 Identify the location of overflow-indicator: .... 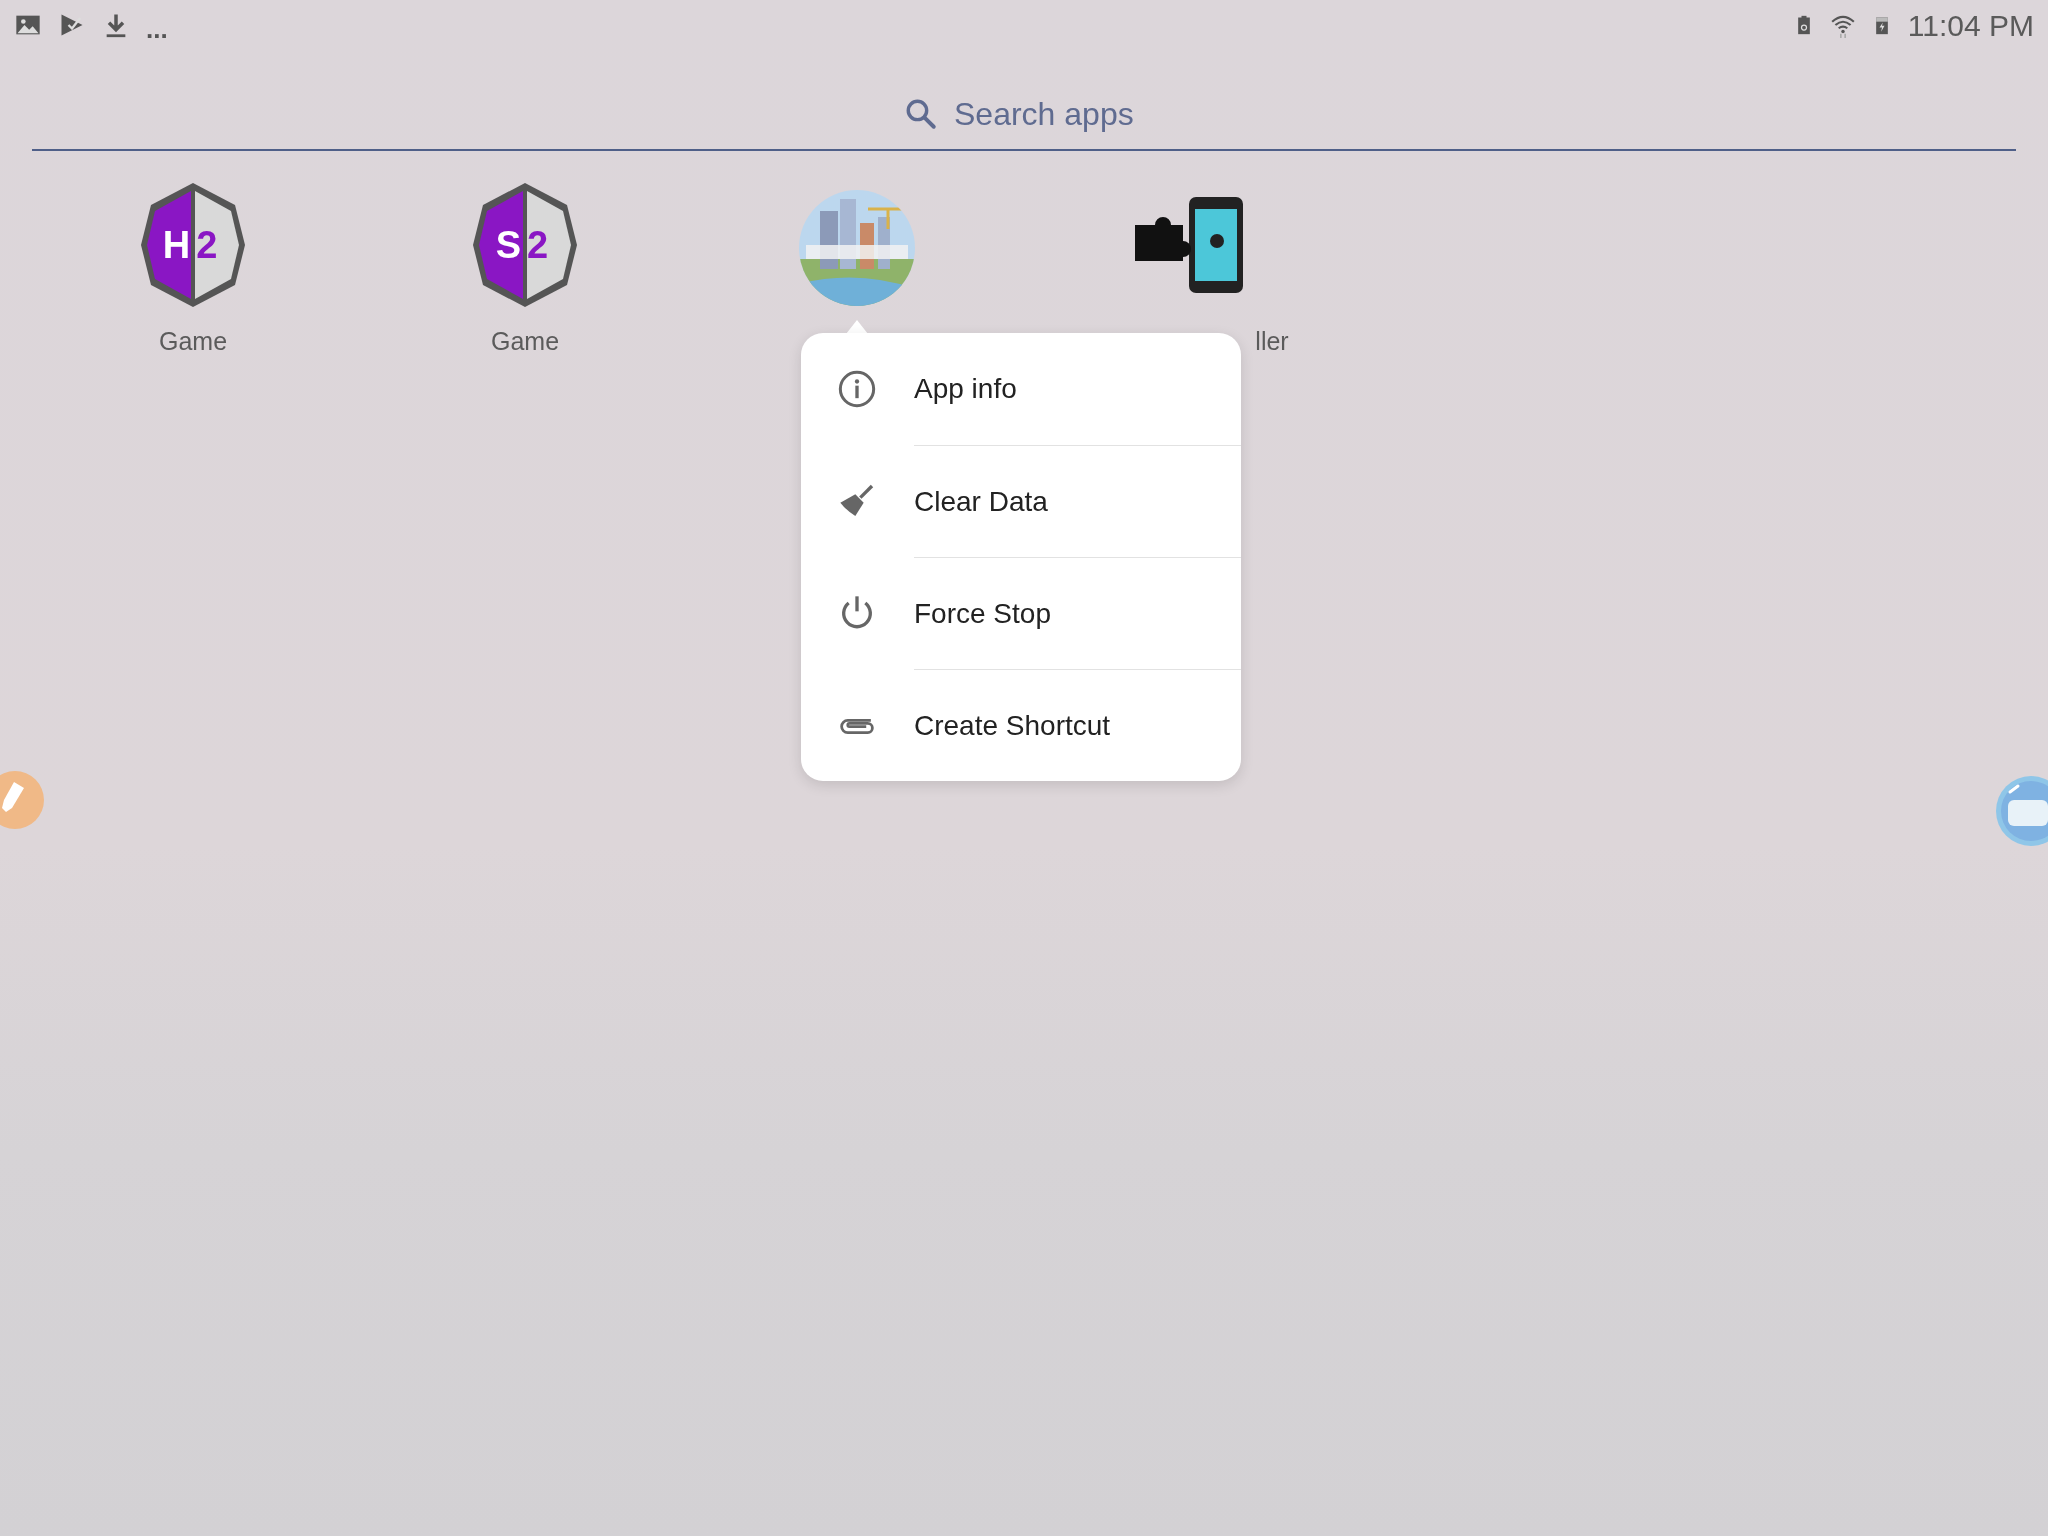
(157, 29).